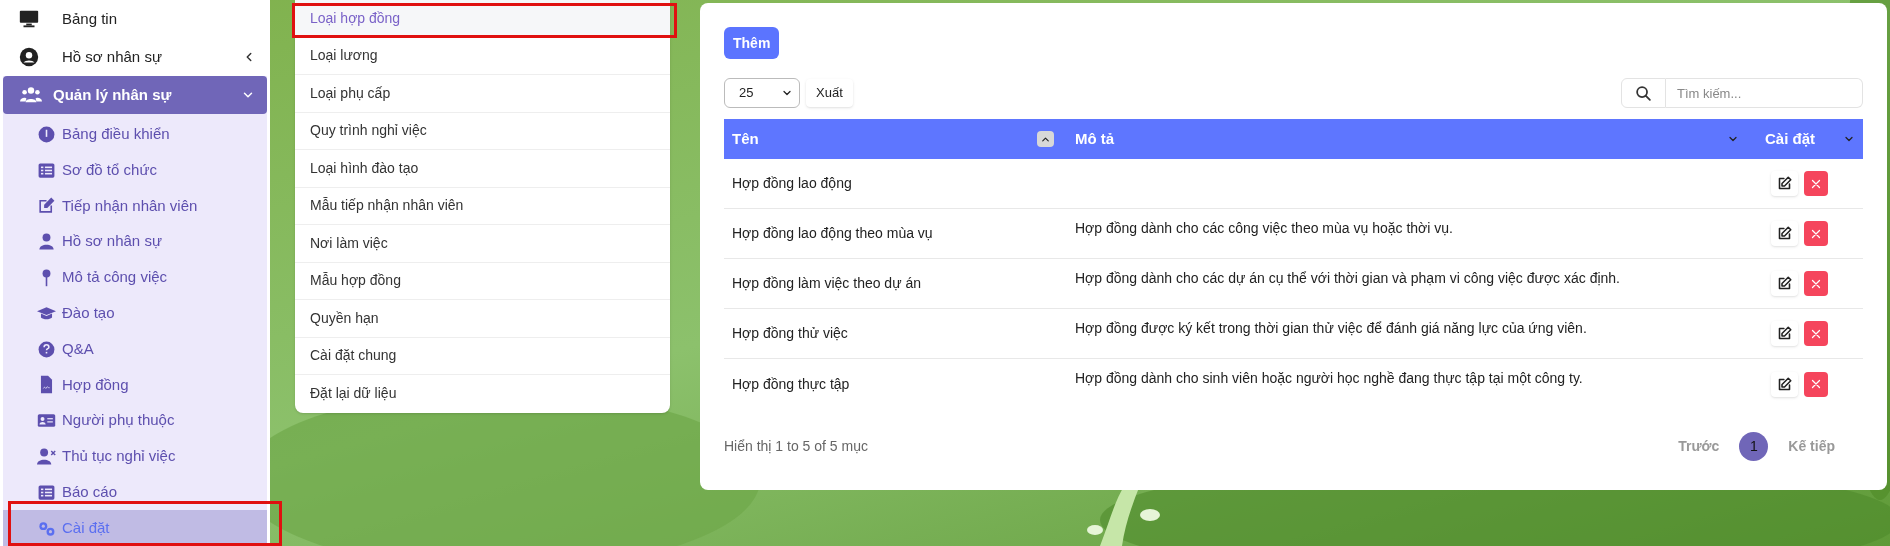 Image resolution: width=1890 pixels, height=546 pixels. I want to click on menu-item: Quyền hạn, so click(482, 319).